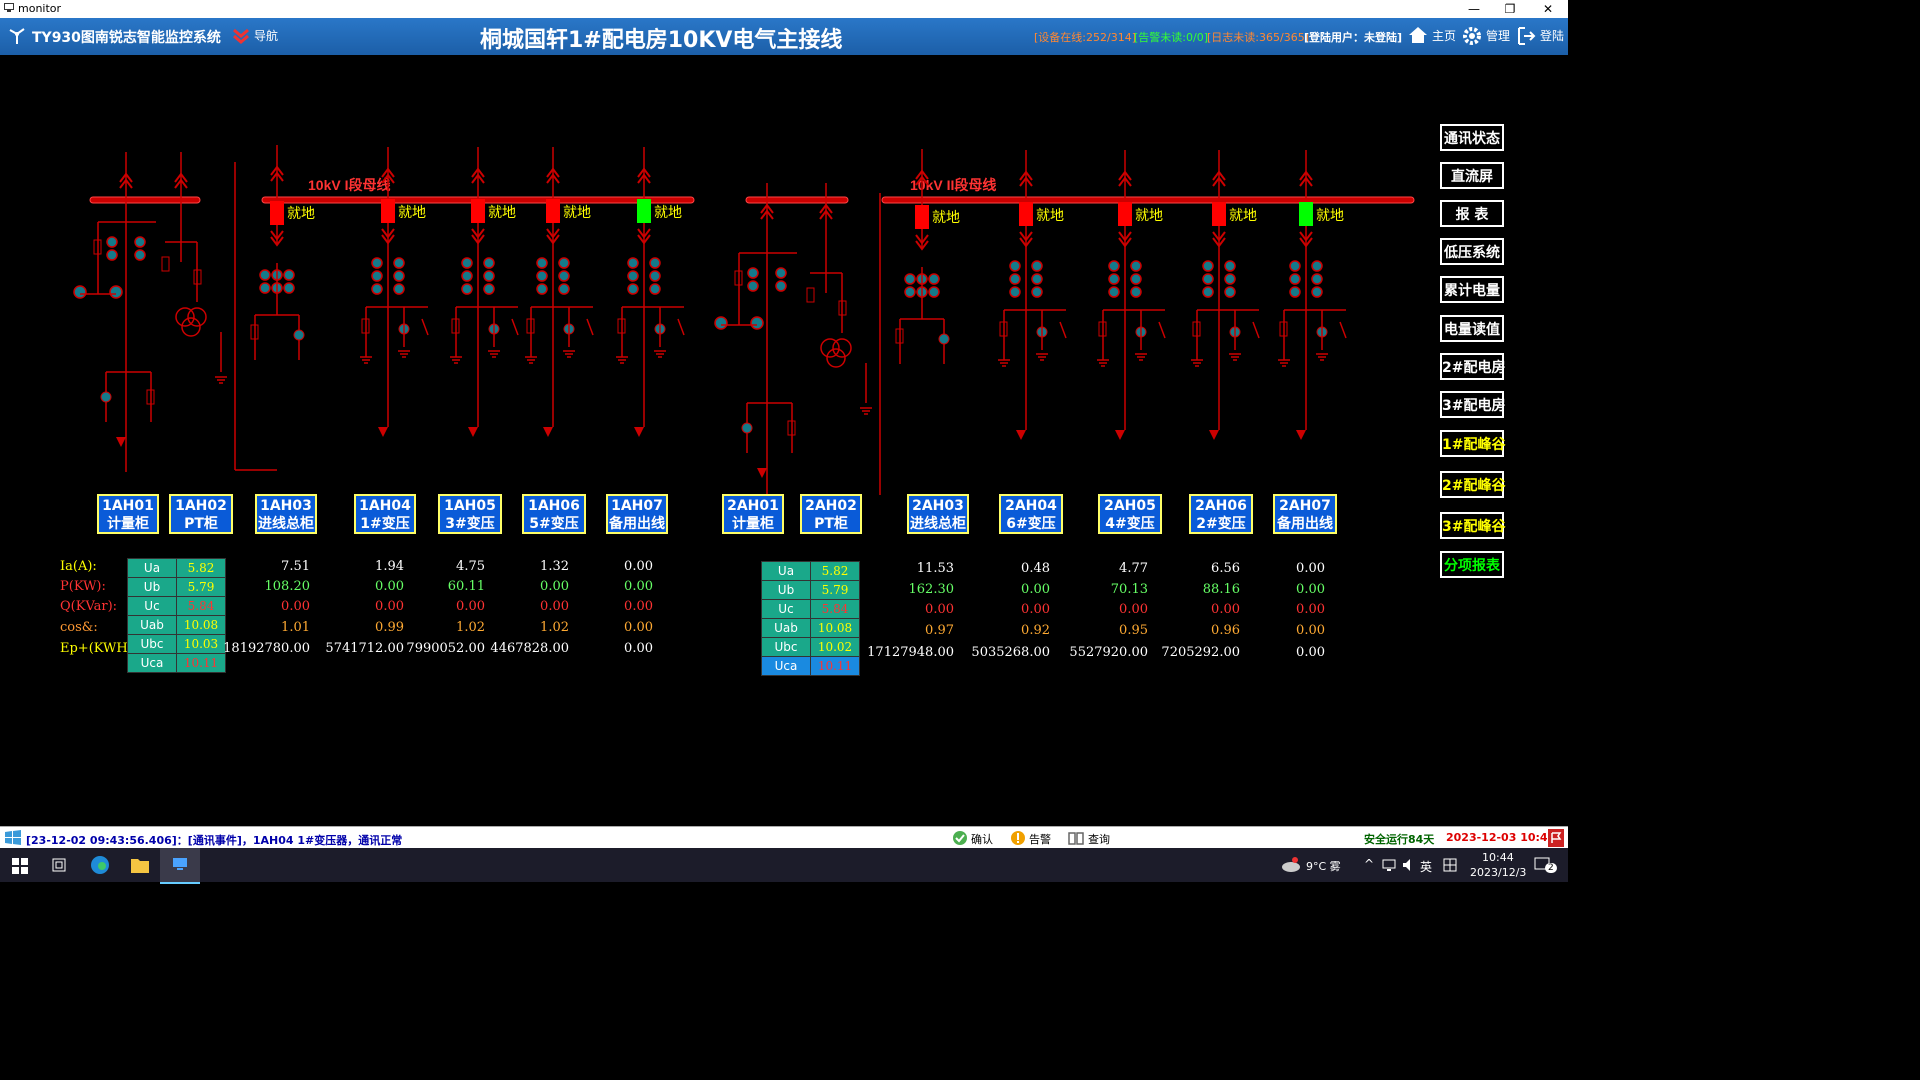 The width and height of the screenshot is (1920, 1080). Describe the element at coordinates (1076, 838) in the screenshot. I see `query-book-icon` at that location.